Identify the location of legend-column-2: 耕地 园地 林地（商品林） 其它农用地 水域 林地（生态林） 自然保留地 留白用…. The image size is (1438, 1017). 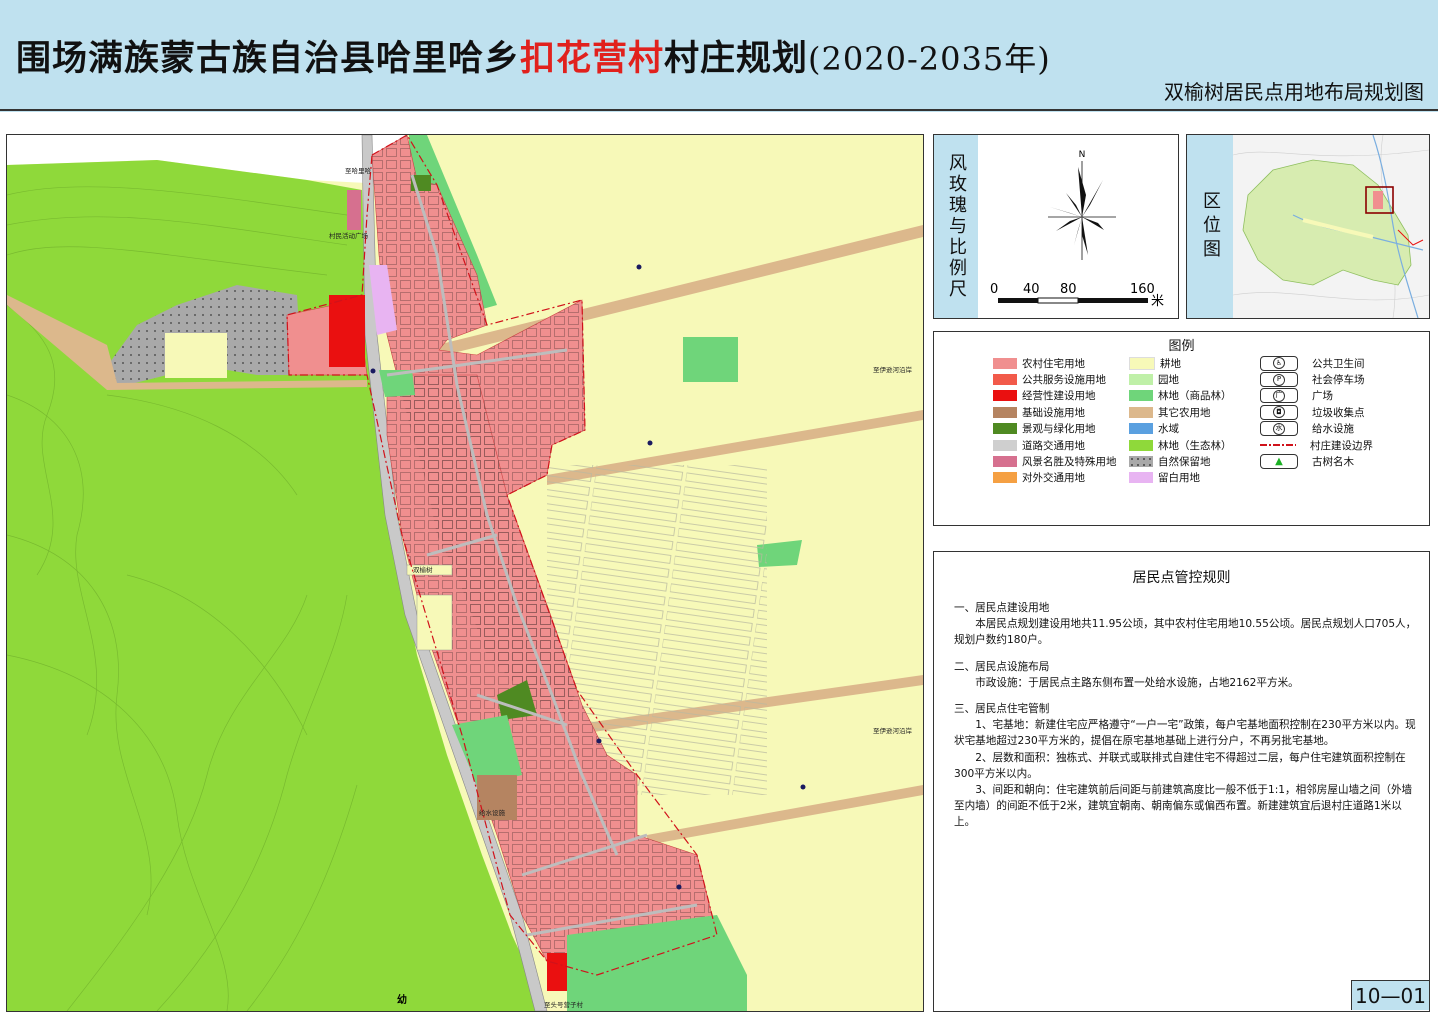
(1180, 420).